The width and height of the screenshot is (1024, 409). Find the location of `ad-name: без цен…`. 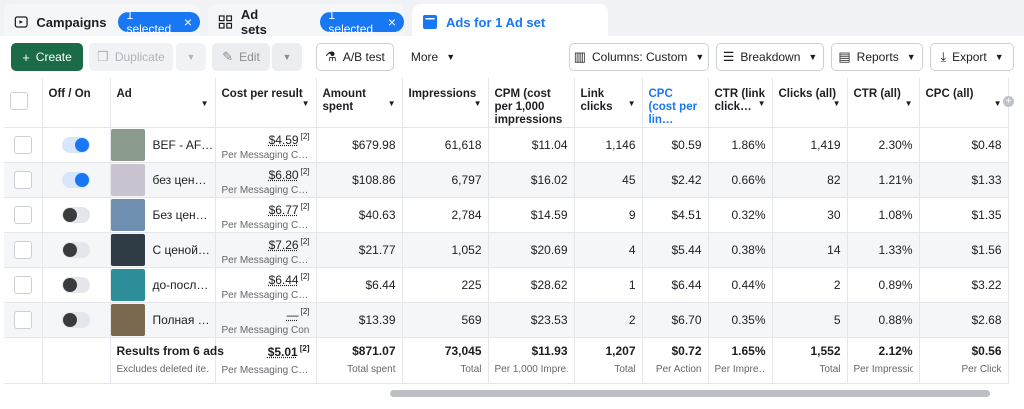

ad-name: без цен… is located at coordinates (180, 180).